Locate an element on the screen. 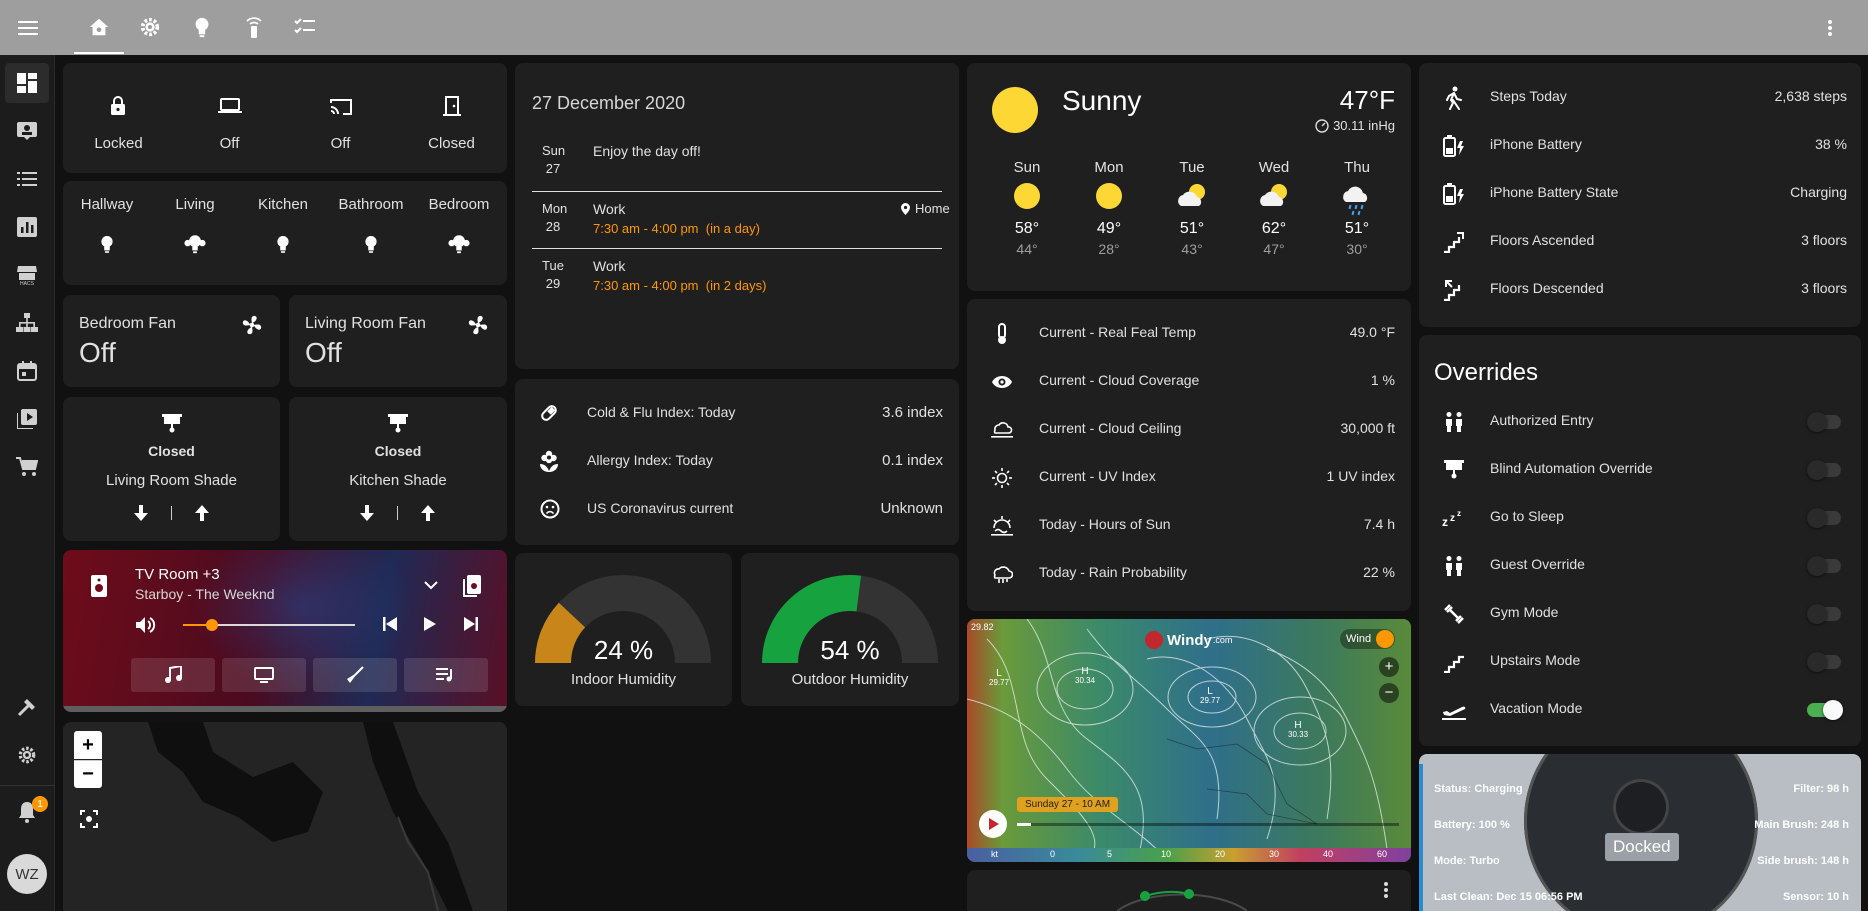 Image resolution: width=1868 pixels, height=911 pixels. map-card: + − is located at coordinates (285, 816).